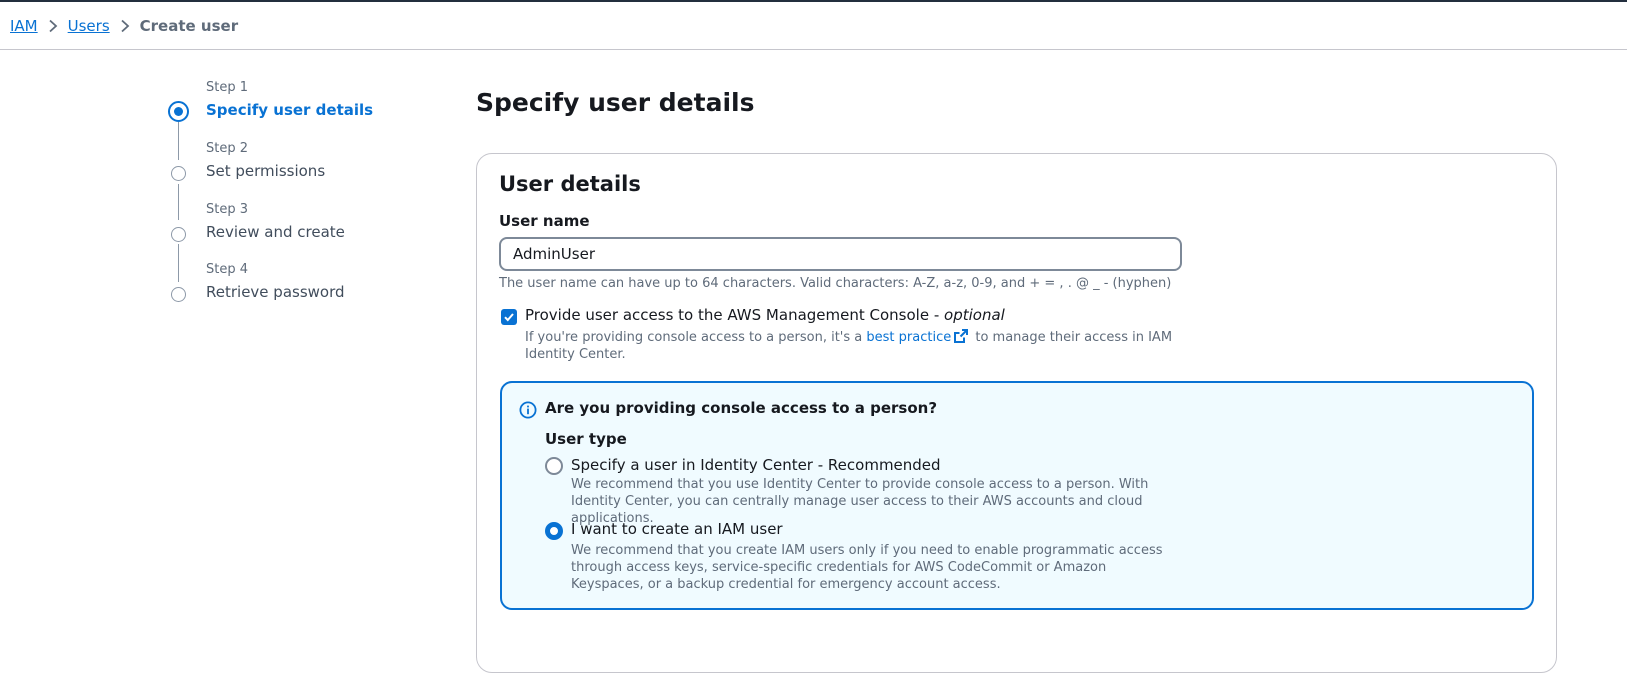 Image resolution: width=1627 pixels, height=673 pixels. I want to click on step-number: Step 4, so click(227, 269).